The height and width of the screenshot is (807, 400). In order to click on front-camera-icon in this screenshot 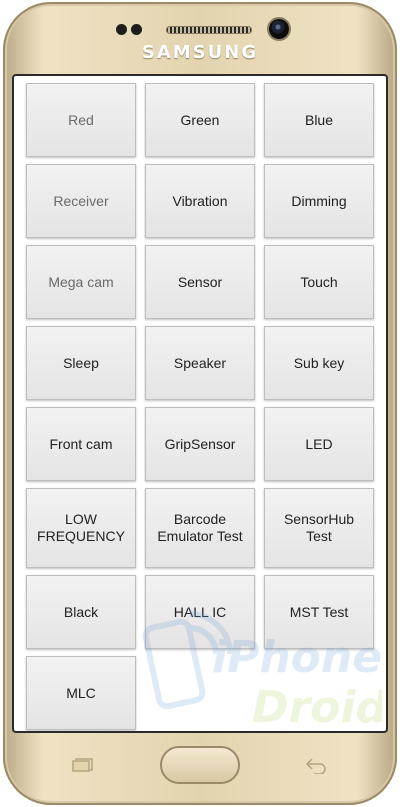, I will do `click(279, 29)`.